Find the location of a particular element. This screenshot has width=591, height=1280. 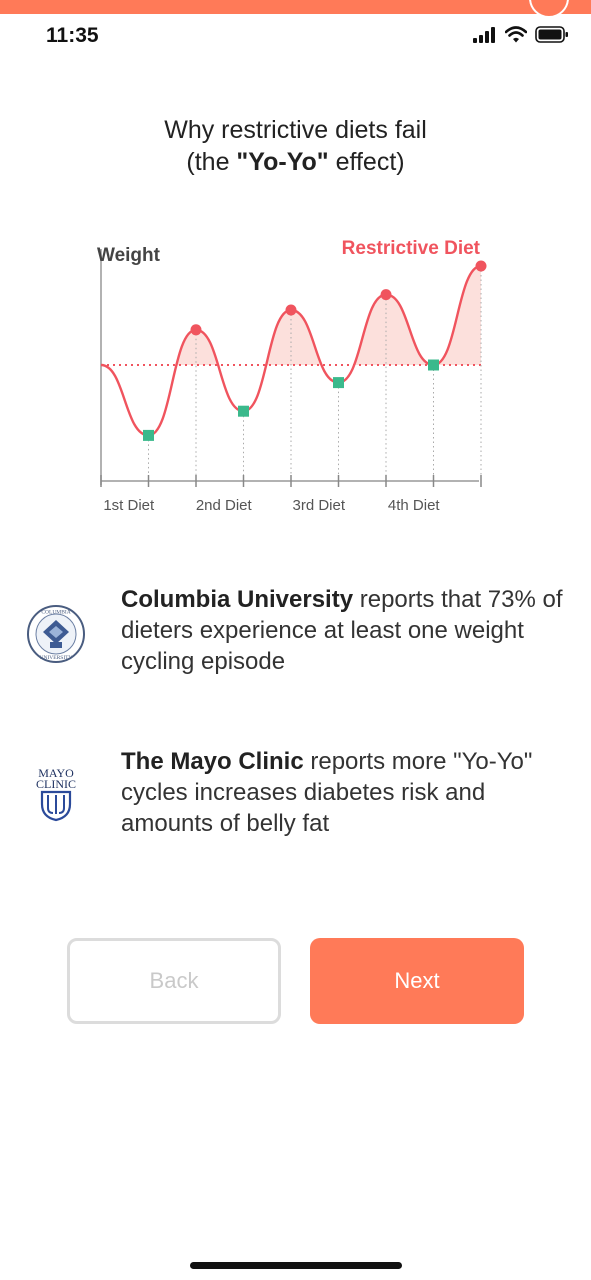

status-bar: 11:35 is located at coordinates (295, 36).